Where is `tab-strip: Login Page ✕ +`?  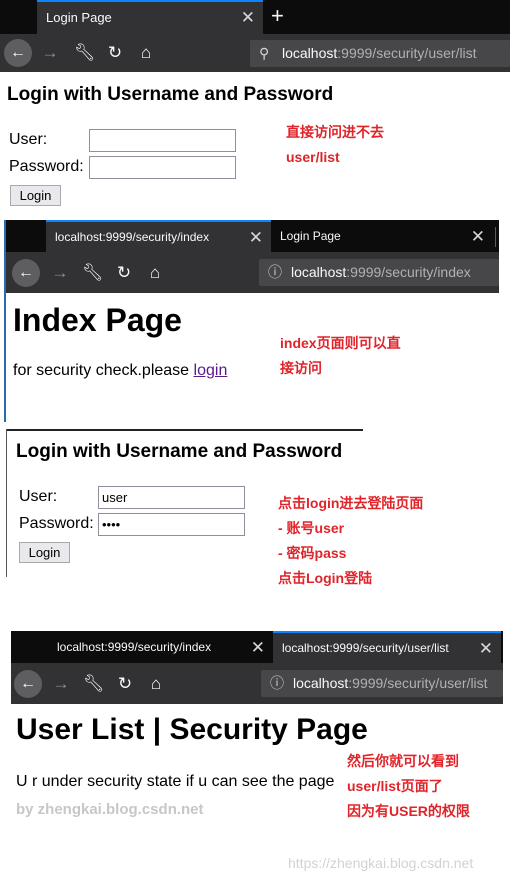
tab-strip: Login Page ✕ + is located at coordinates (255, 17).